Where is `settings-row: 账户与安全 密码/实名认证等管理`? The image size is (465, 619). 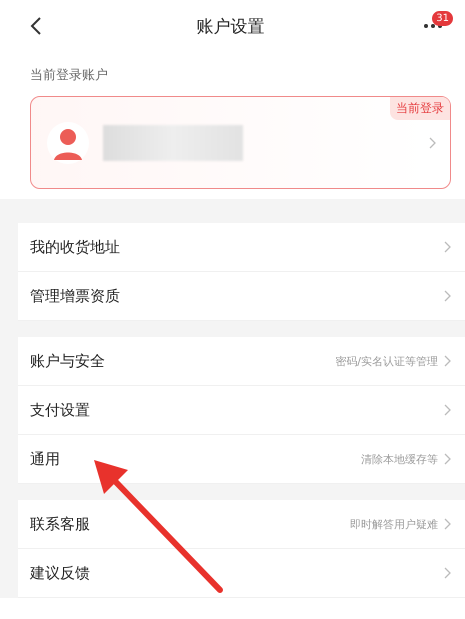 settings-row: 账户与安全 密码/实名认证等管理 is located at coordinates (241, 361).